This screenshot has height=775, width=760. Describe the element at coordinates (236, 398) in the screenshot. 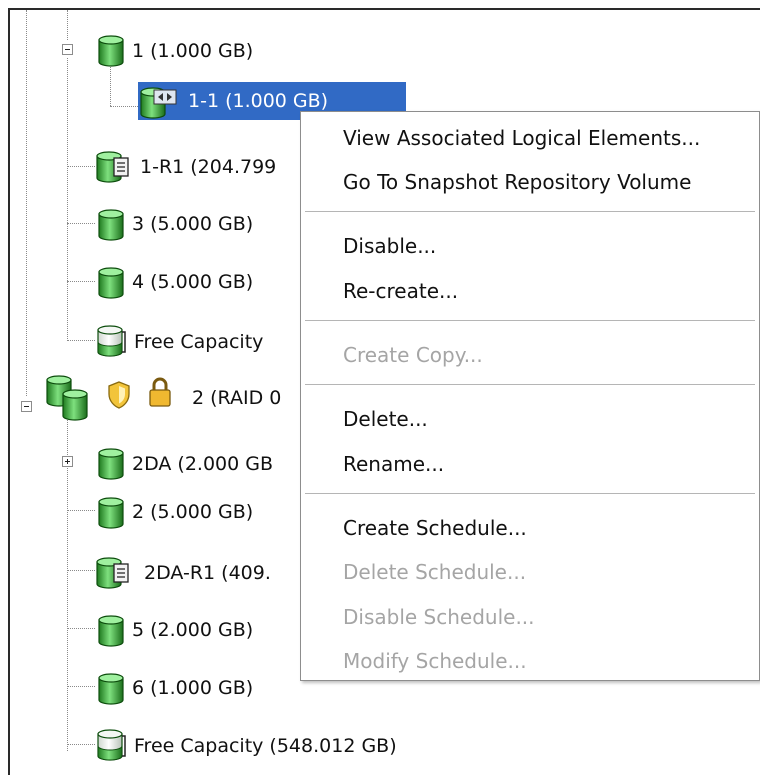

I see `tree-item-volume-group-2: 2 (RAID 0` at that location.